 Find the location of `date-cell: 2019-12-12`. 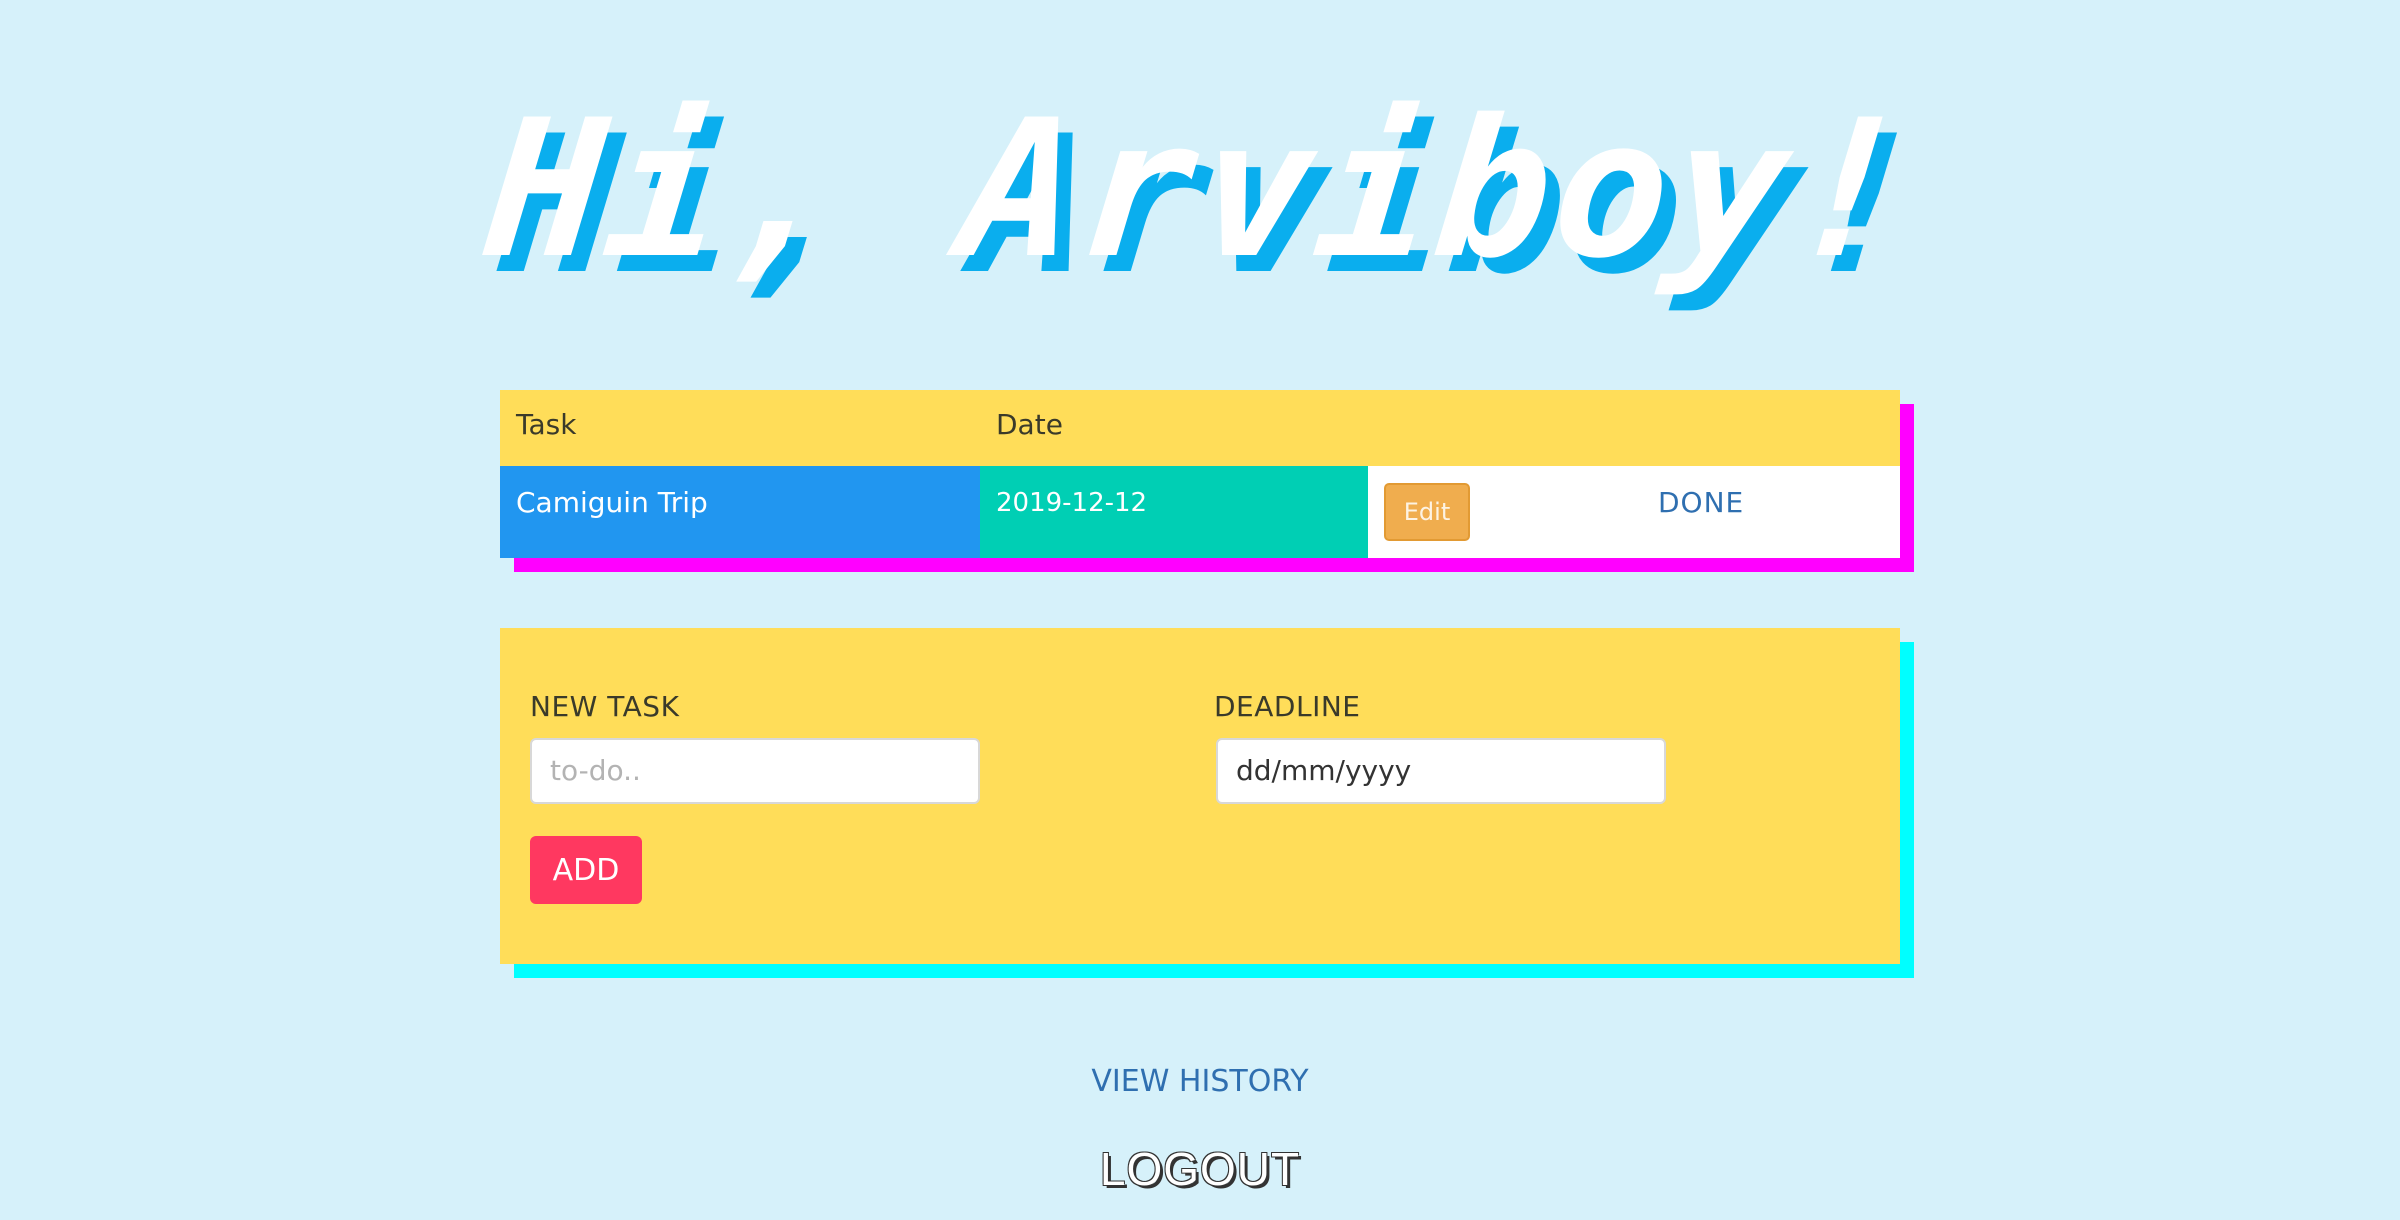

date-cell: 2019-12-12 is located at coordinates (1174, 512).